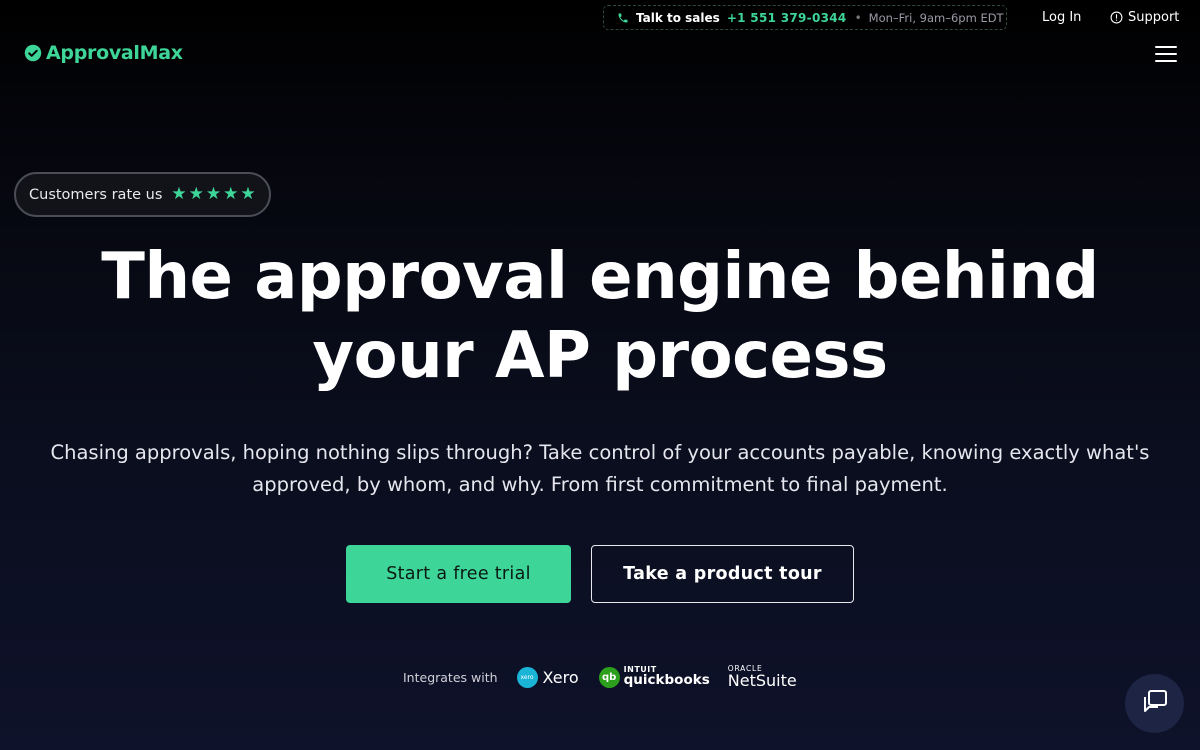 Image resolution: width=1200 pixels, height=750 pixels. What do you see at coordinates (600, 277) in the screenshot?
I see `headline-line-1: The approval engine behind` at bounding box center [600, 277].